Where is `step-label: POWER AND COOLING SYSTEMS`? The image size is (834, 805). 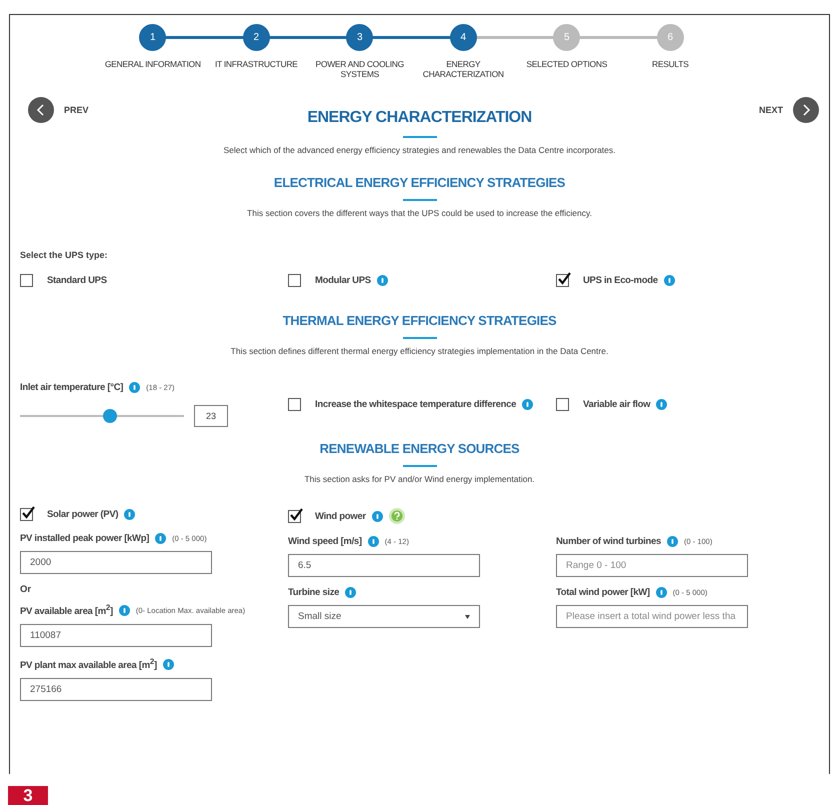
step-label: POWER AND COOLING SYSTEMS is located at coordinates (359, 69).